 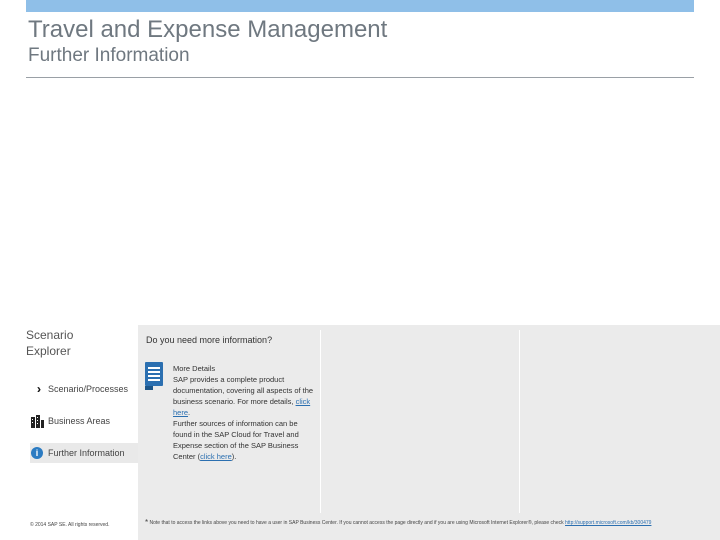 I want to click on sidebar-item-business-areas: Business Areas, so click(x=70, y=421).